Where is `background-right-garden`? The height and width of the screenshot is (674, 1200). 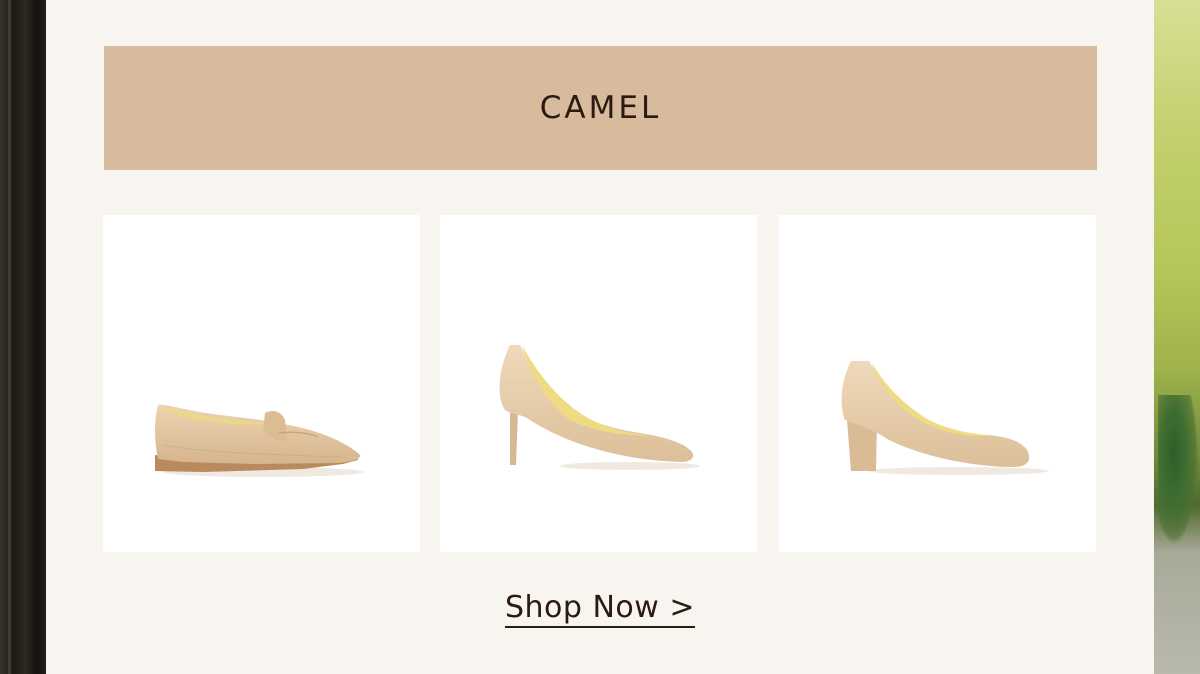
background-right-garden is located at coordinates (1177, 337).